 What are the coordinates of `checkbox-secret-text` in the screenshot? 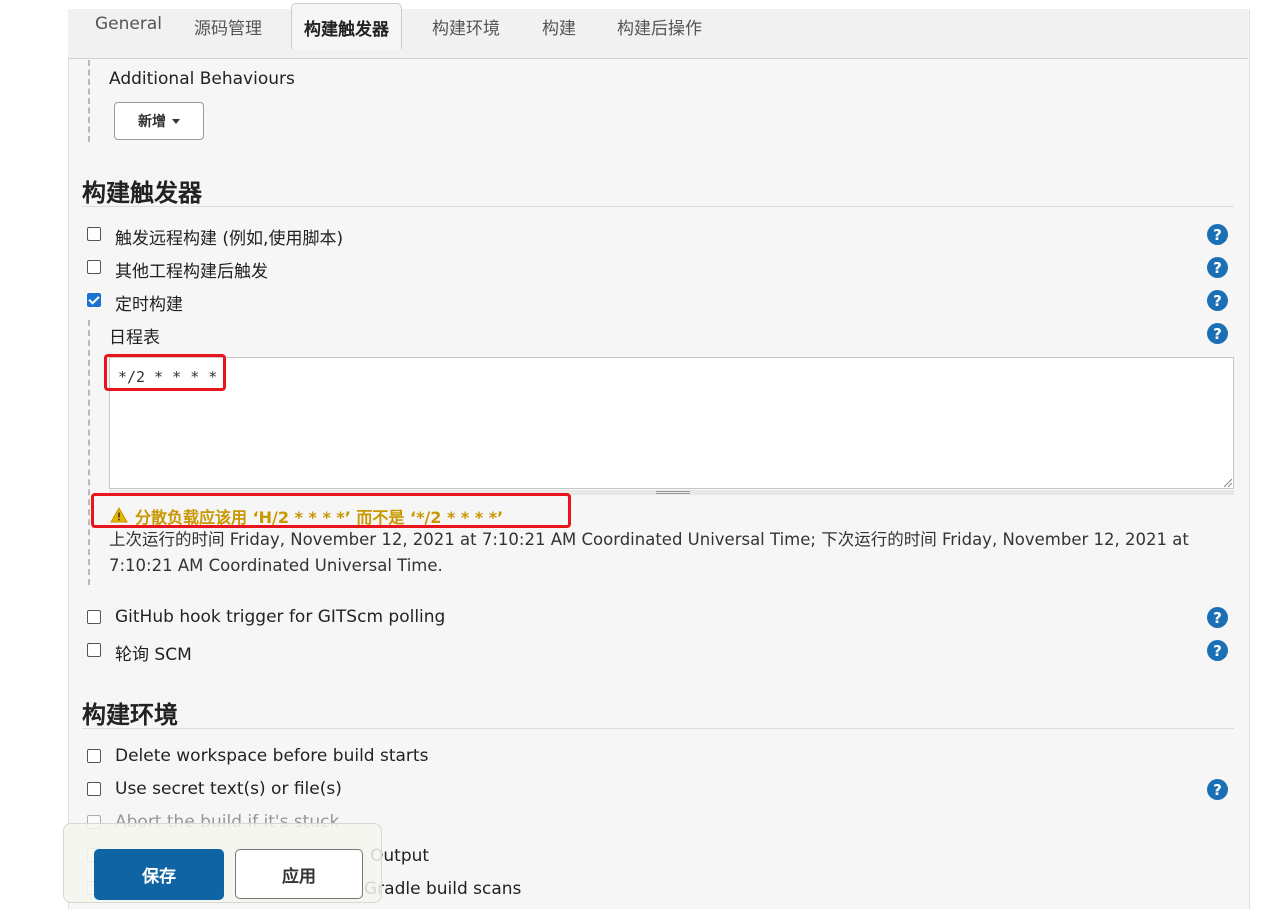 It's located at (94, 789).